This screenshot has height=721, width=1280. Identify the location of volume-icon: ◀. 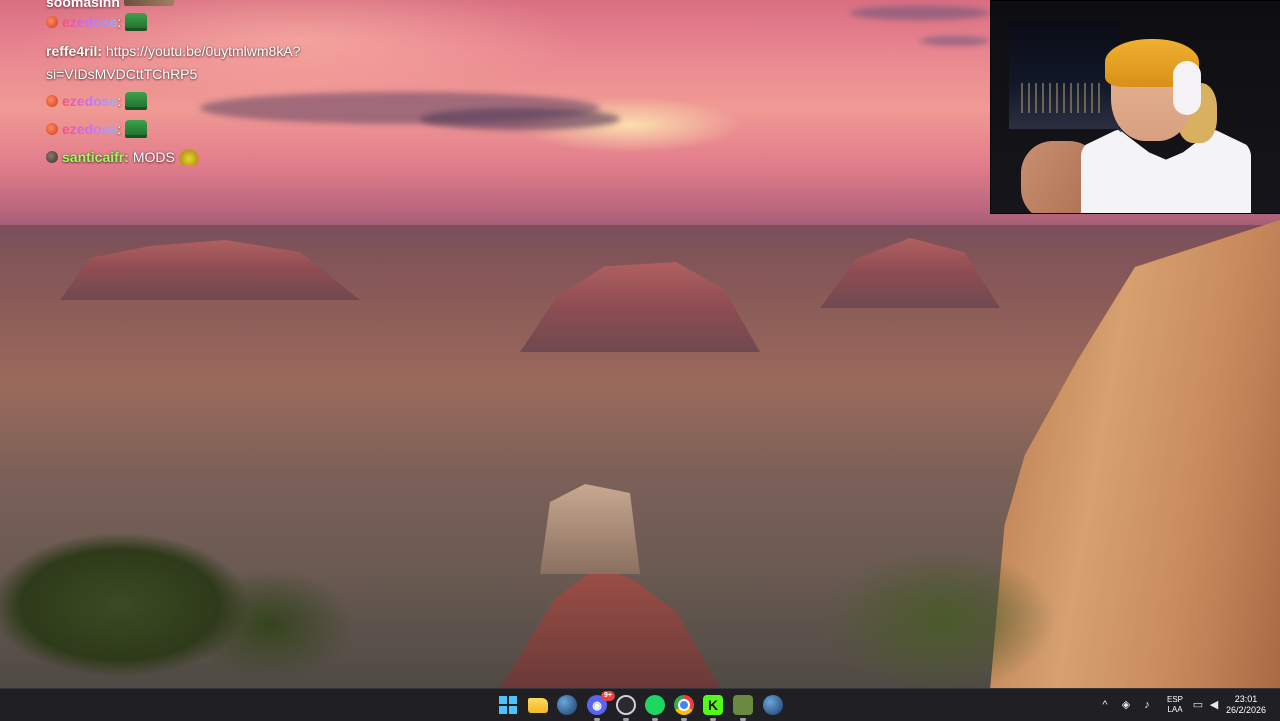
(1214, 705).